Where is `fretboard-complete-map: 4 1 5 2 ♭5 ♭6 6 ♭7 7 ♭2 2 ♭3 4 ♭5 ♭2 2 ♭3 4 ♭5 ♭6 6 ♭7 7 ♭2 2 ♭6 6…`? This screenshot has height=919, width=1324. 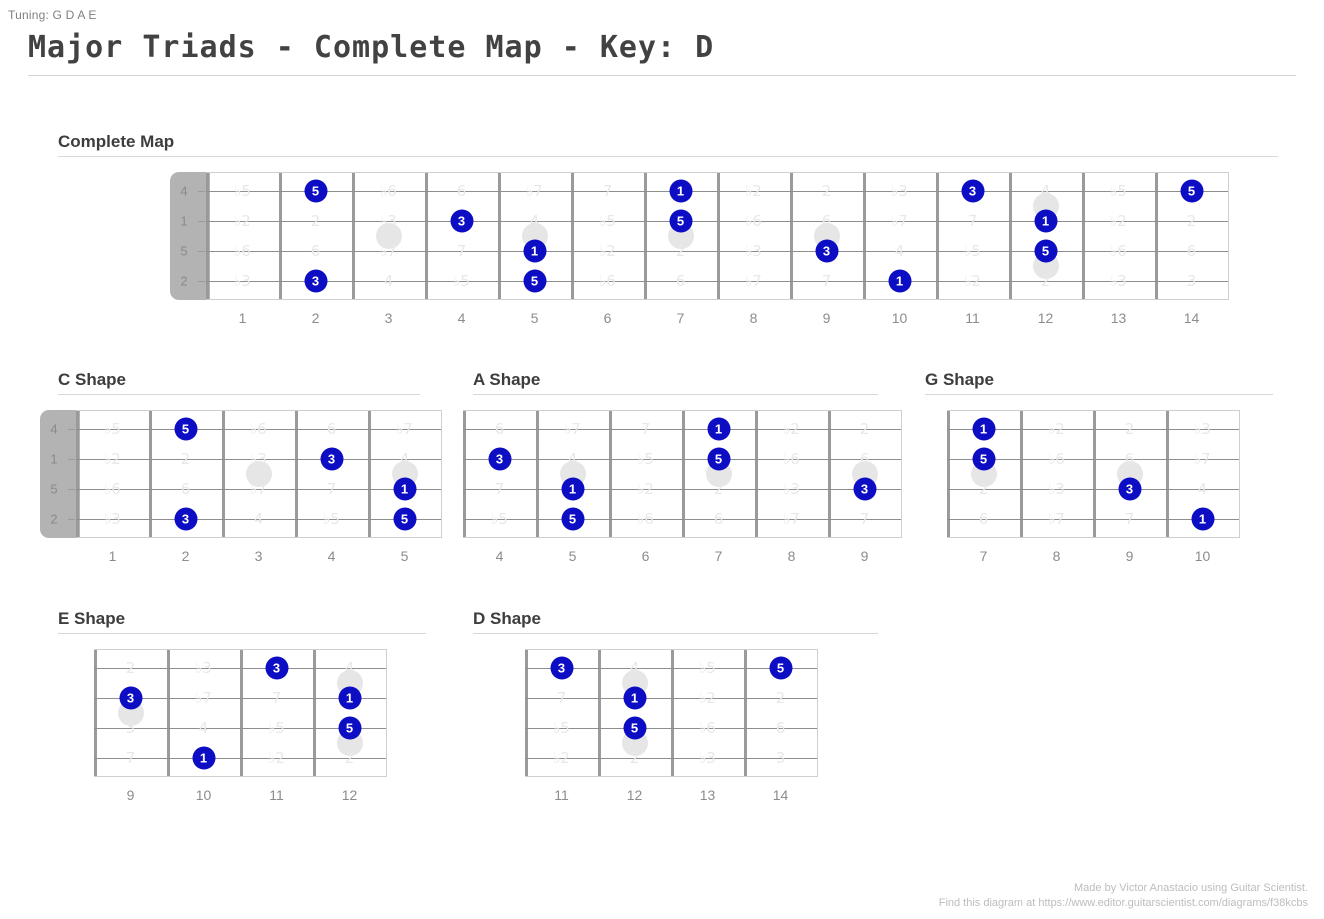
fretboard-complete-map: 4 1 5 2 ♭5 ♭6 6 ♭7 7 ♭2 2 ♭3 4 ♭5 ♭2 2 ♭3 4 ♭5 ♭6 6 ♭7 7 ♭2 2 ♭6 6… is located at coordinates (699, 253).